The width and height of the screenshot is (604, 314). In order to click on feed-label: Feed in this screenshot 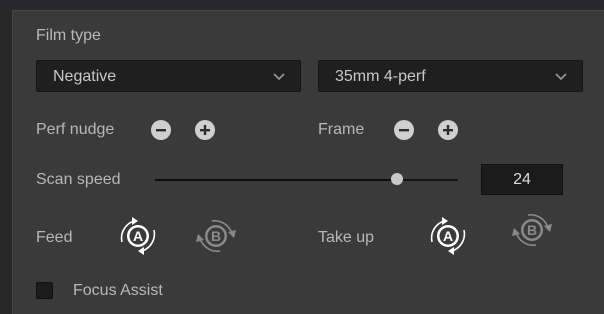, I will do `click(54, 237)`.